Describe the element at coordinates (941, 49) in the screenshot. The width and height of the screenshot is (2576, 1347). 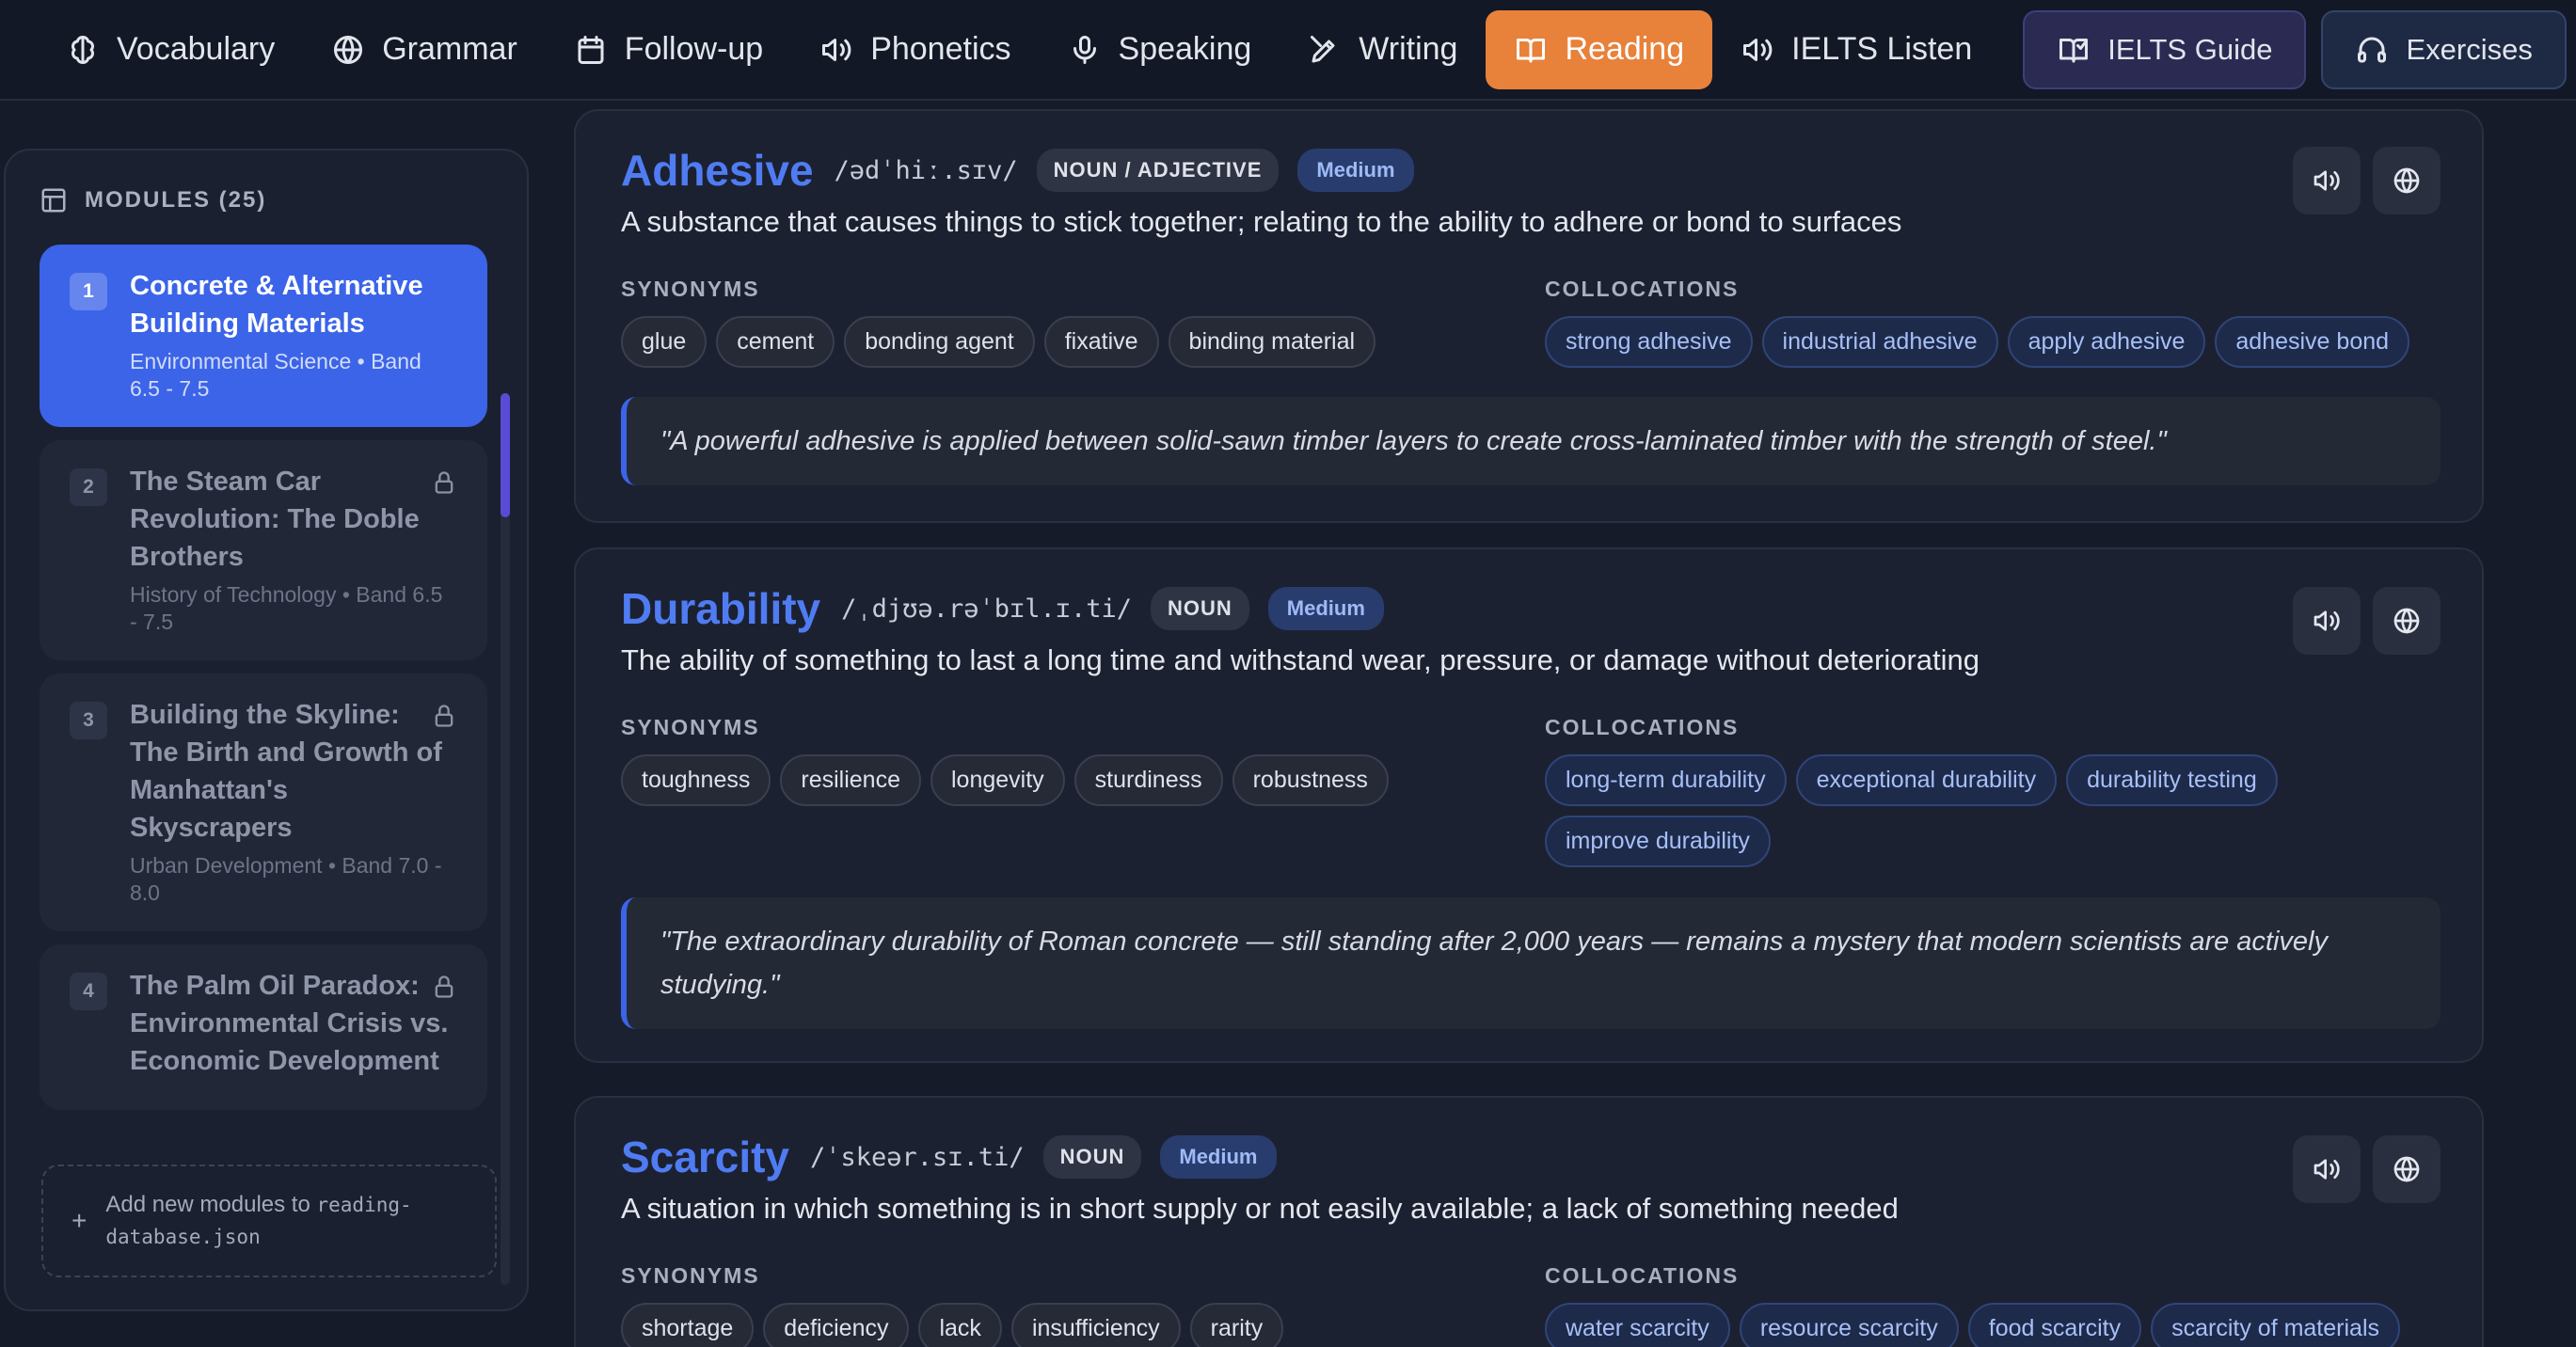
I see `nav-label: Phonetics` at that location.